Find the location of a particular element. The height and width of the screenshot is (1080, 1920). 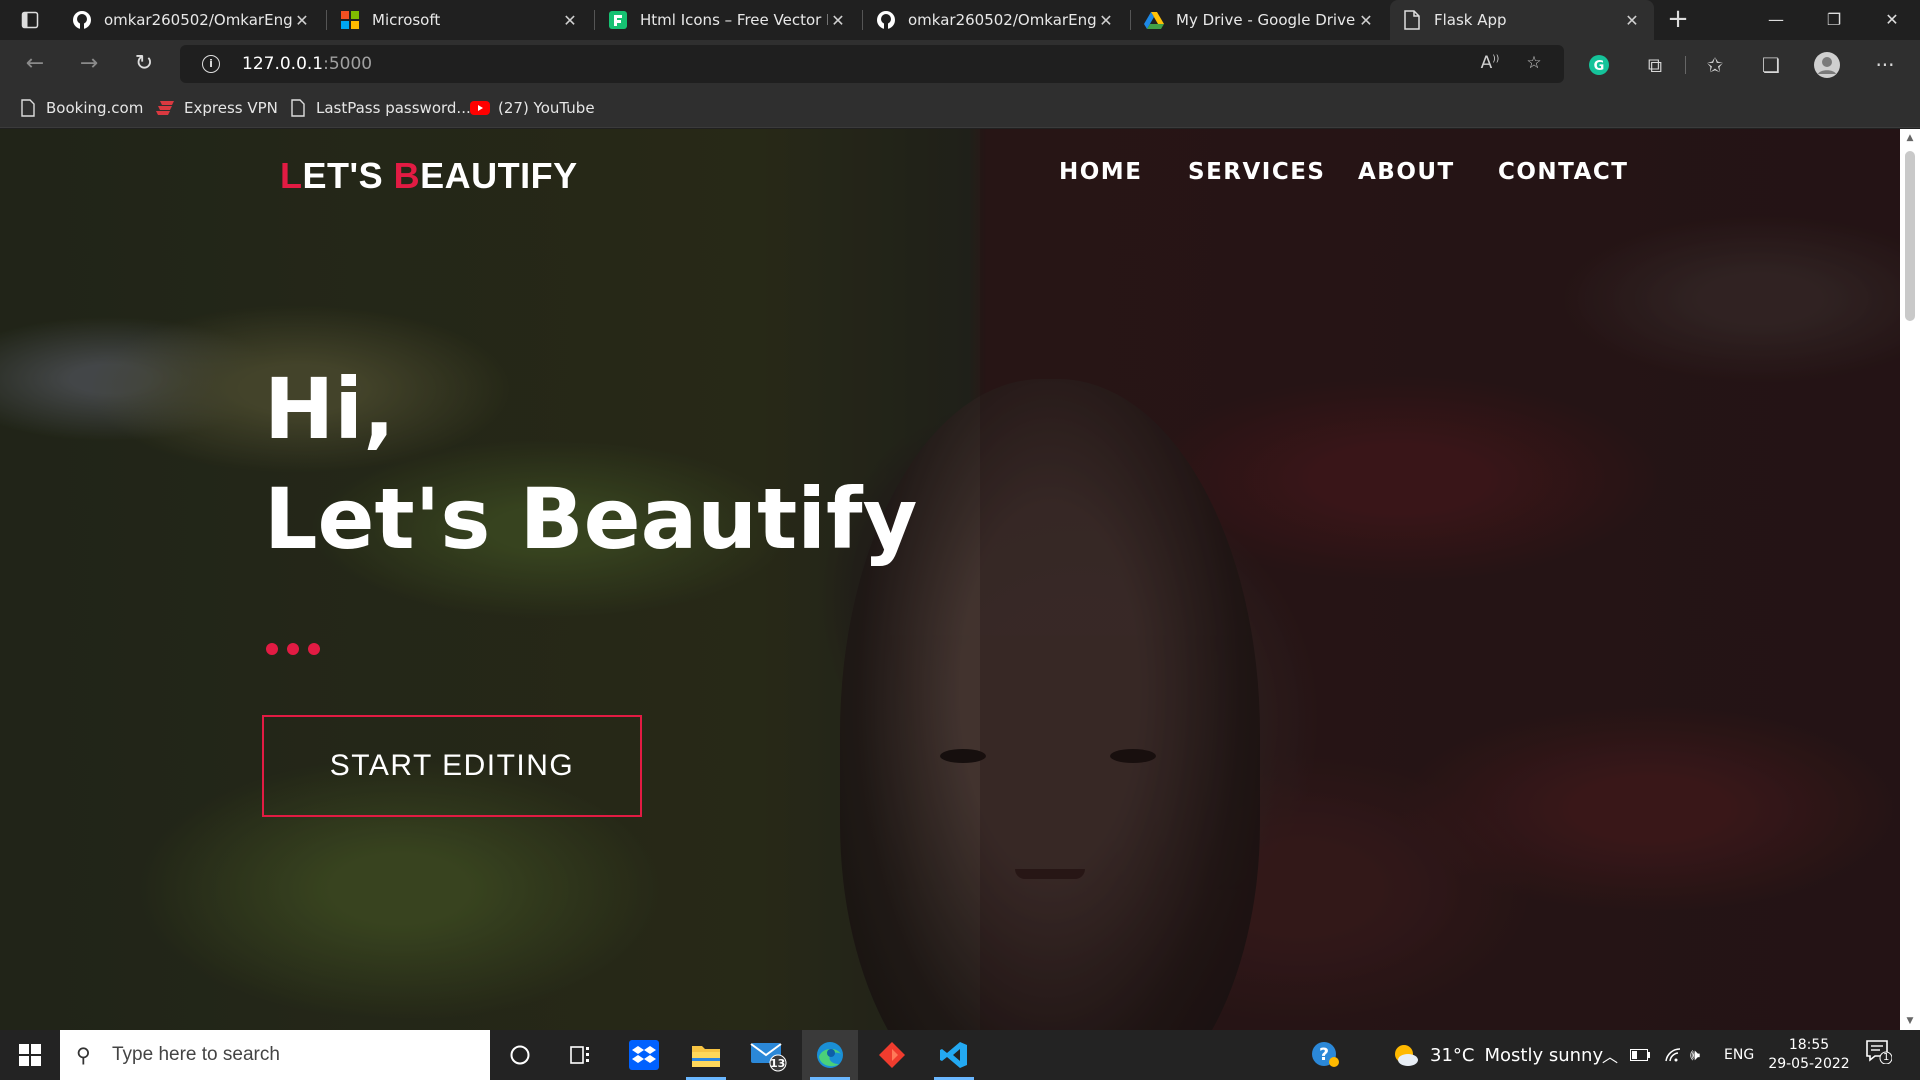

extensions-icon: ⧉ is located at coordinates (1655, 65).